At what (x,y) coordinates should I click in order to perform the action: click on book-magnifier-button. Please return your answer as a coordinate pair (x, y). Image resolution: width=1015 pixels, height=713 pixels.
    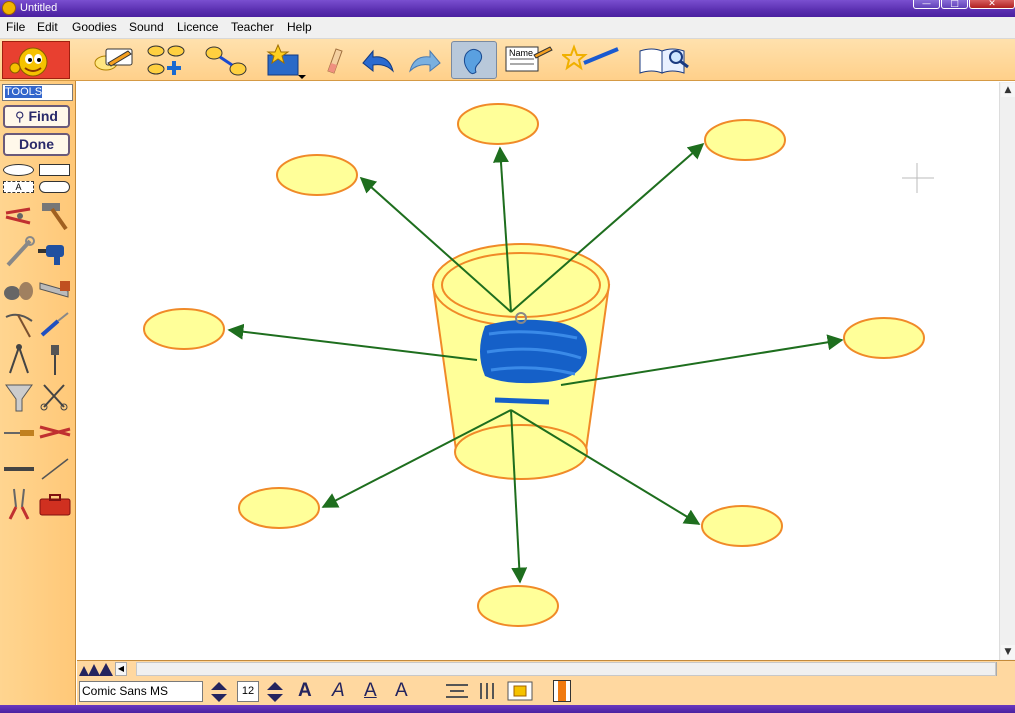
    Looking at the image, I should click on (664, 60).